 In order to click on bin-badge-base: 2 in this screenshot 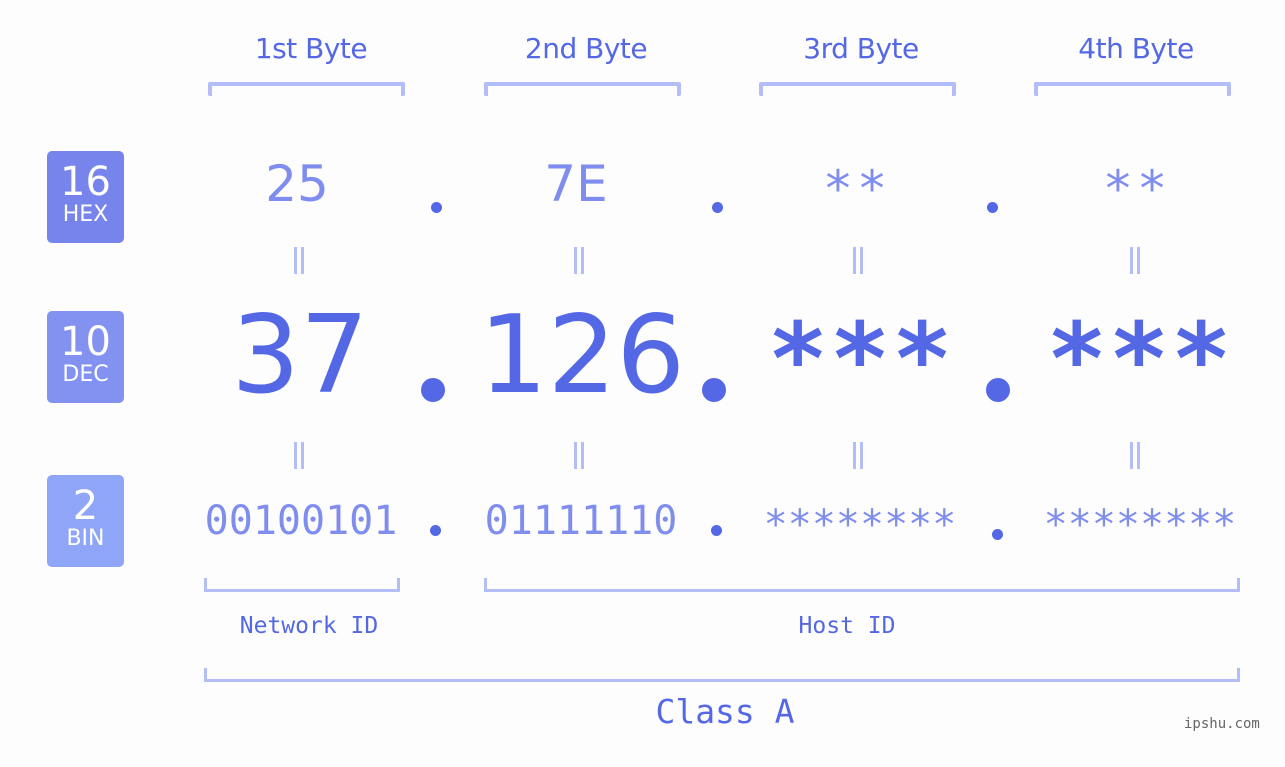, I will do `click(85, 506)`.